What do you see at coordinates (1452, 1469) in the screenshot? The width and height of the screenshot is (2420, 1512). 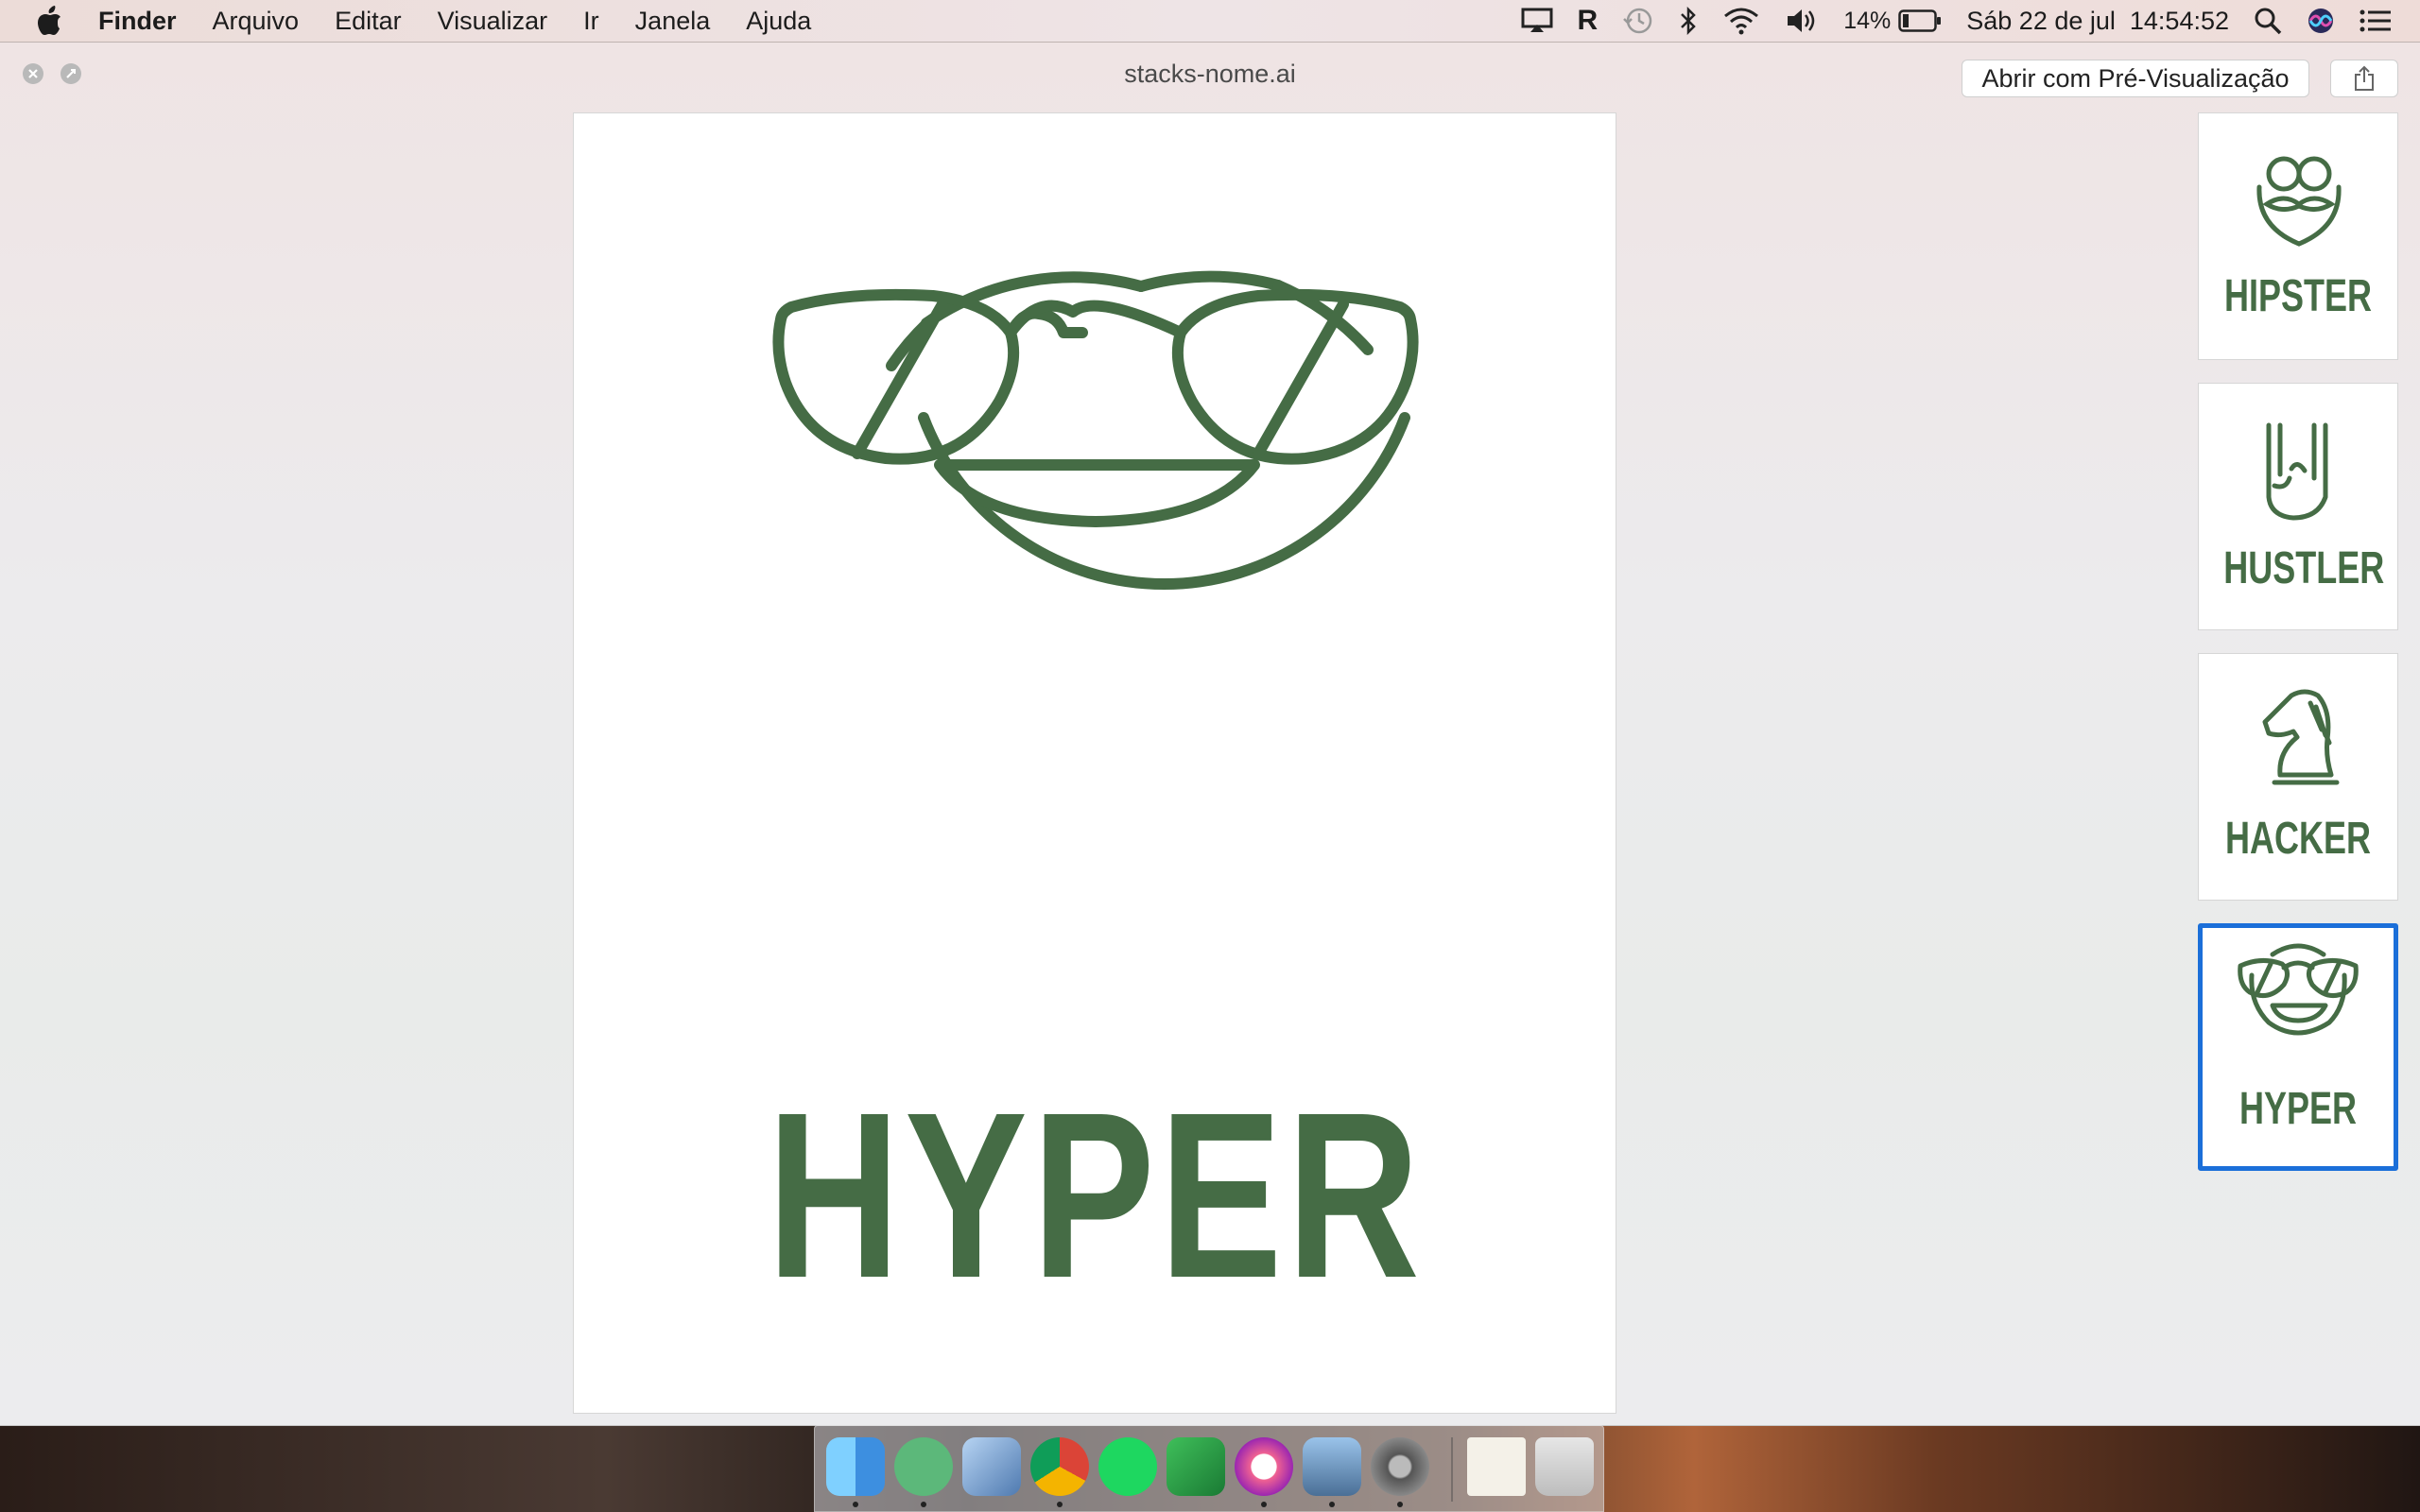 I see `dock-separator` at bounding box center [1452, 1469].